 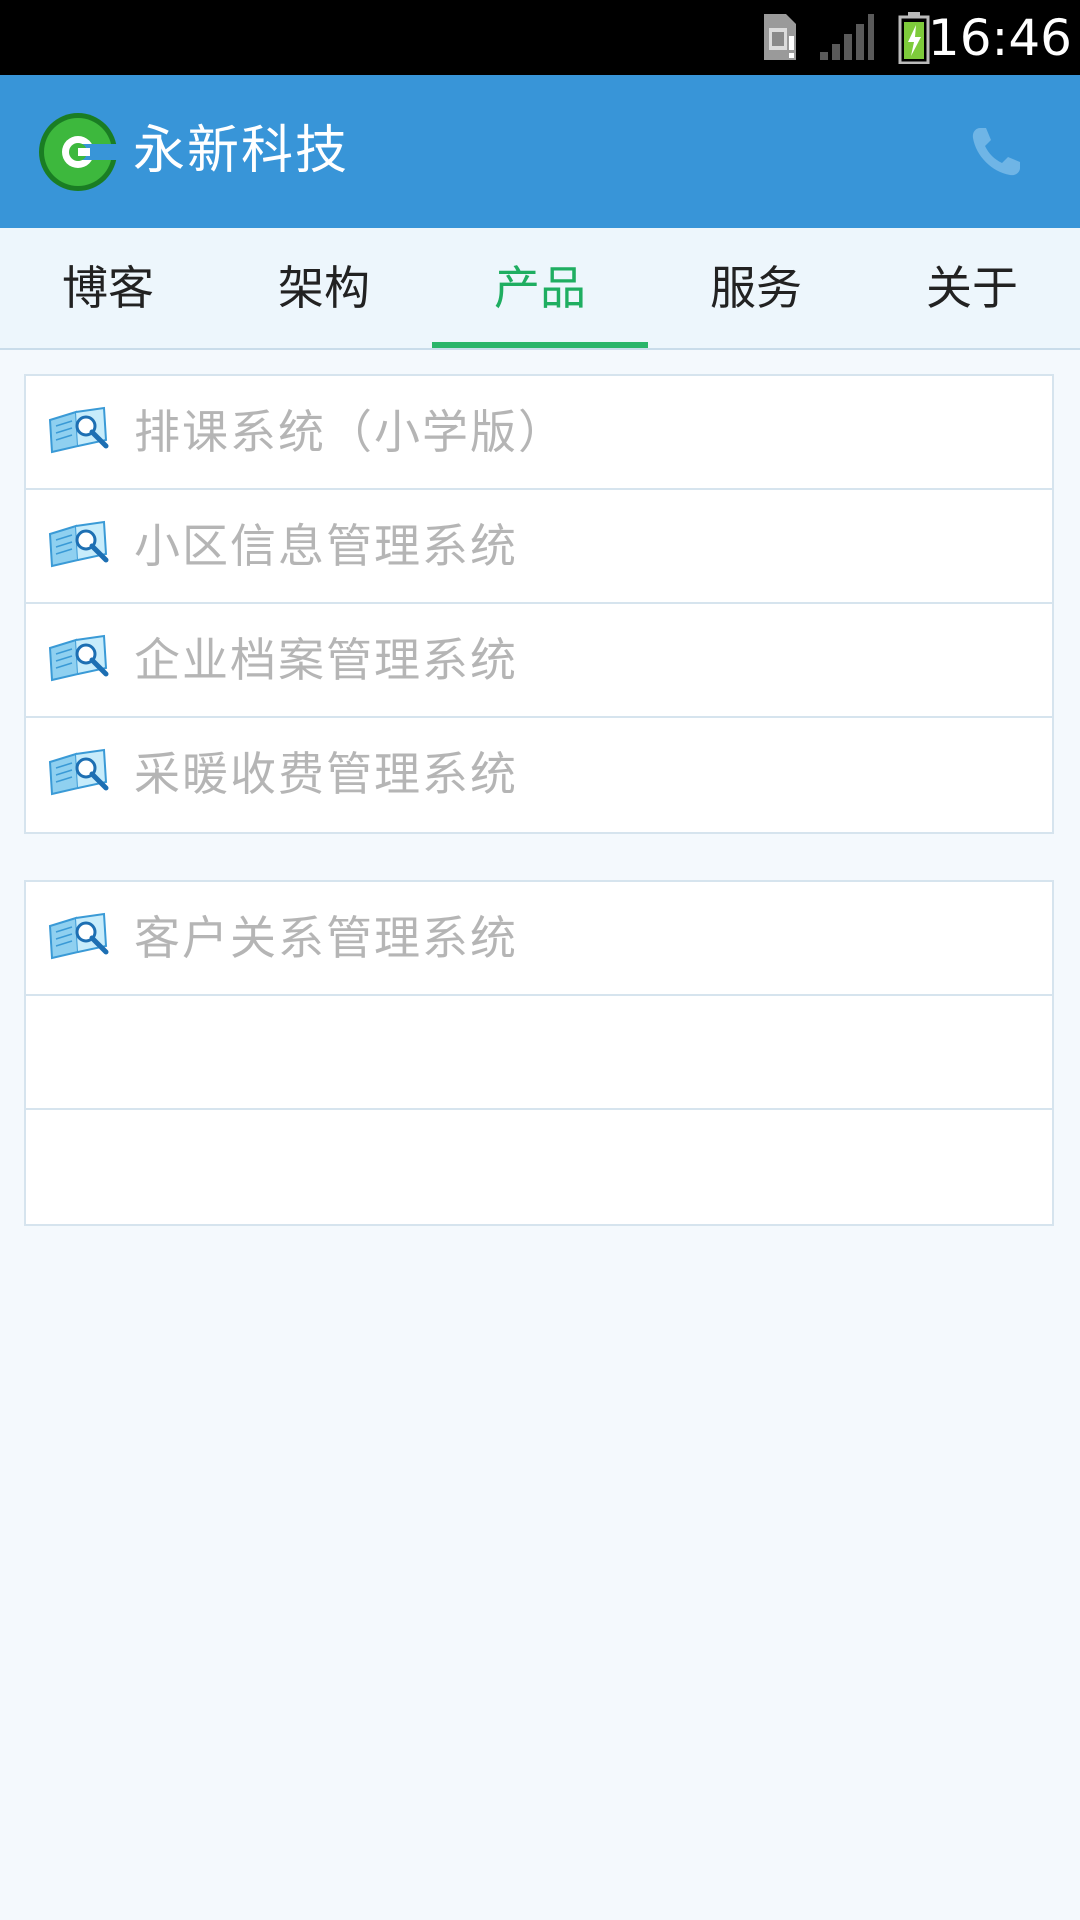 What do you see at coordinates (914, 38) in the screenshot?
I see `battery-charging-icon` at bounding box center [914, 38].